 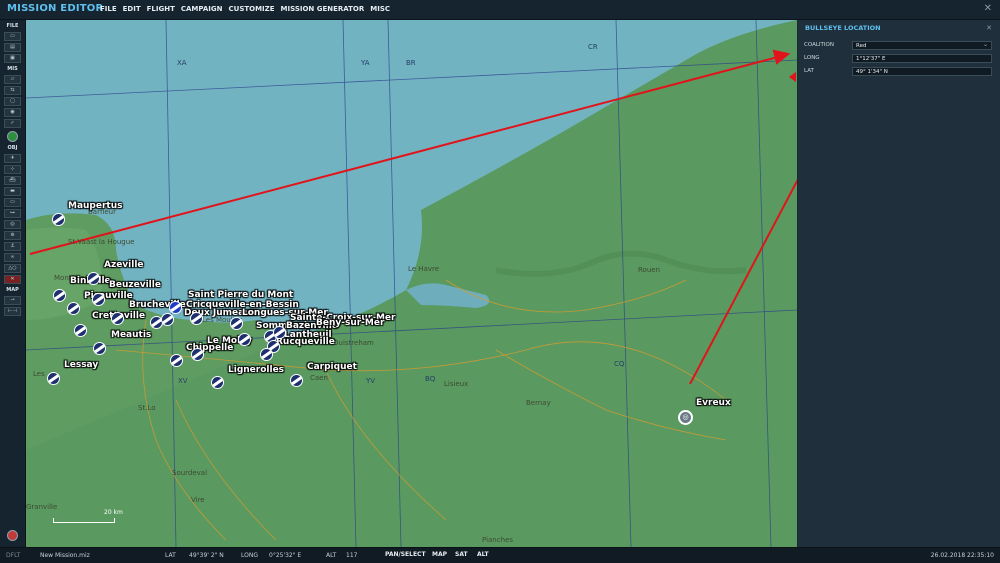 What do you see at coordinates (12, 180) in the screenshot?
I see `add-ship-icon: ⛴` at bounding box center [12, 180].